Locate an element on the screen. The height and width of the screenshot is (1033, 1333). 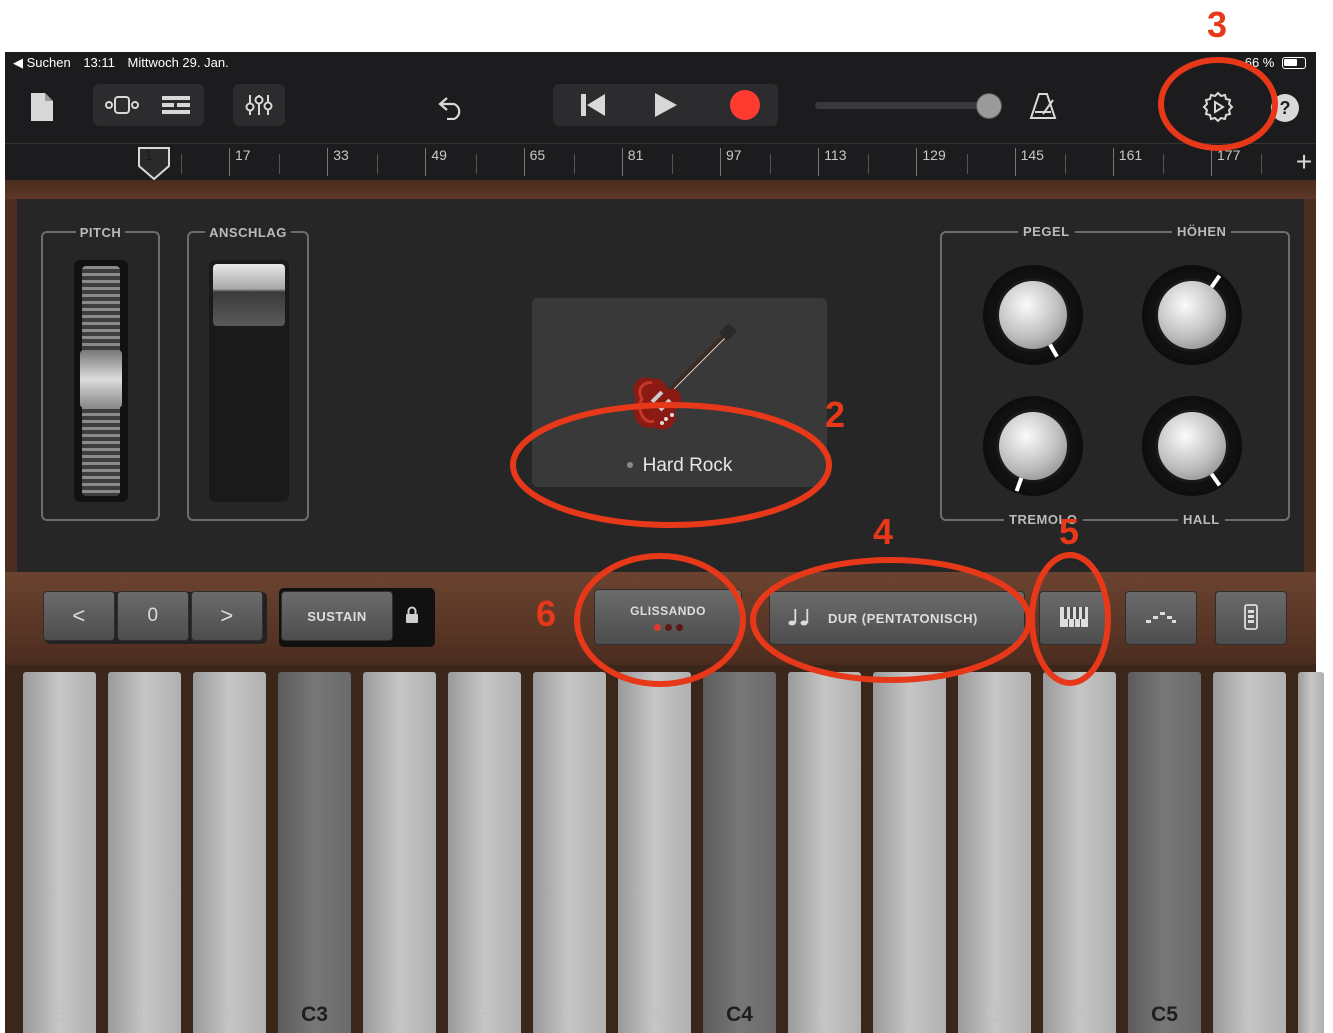
undo-icon is located at coordinates (451, 107).